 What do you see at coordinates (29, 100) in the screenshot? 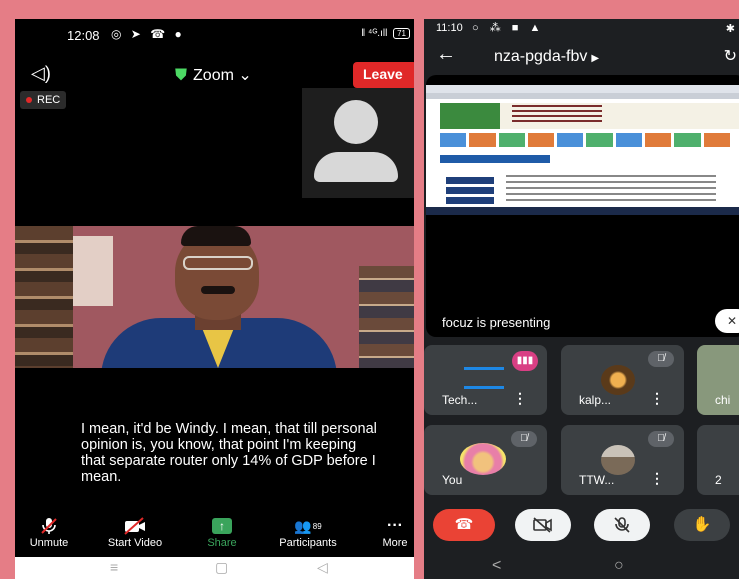
I see `record-dot-icon` at bounding box center [29, 100].